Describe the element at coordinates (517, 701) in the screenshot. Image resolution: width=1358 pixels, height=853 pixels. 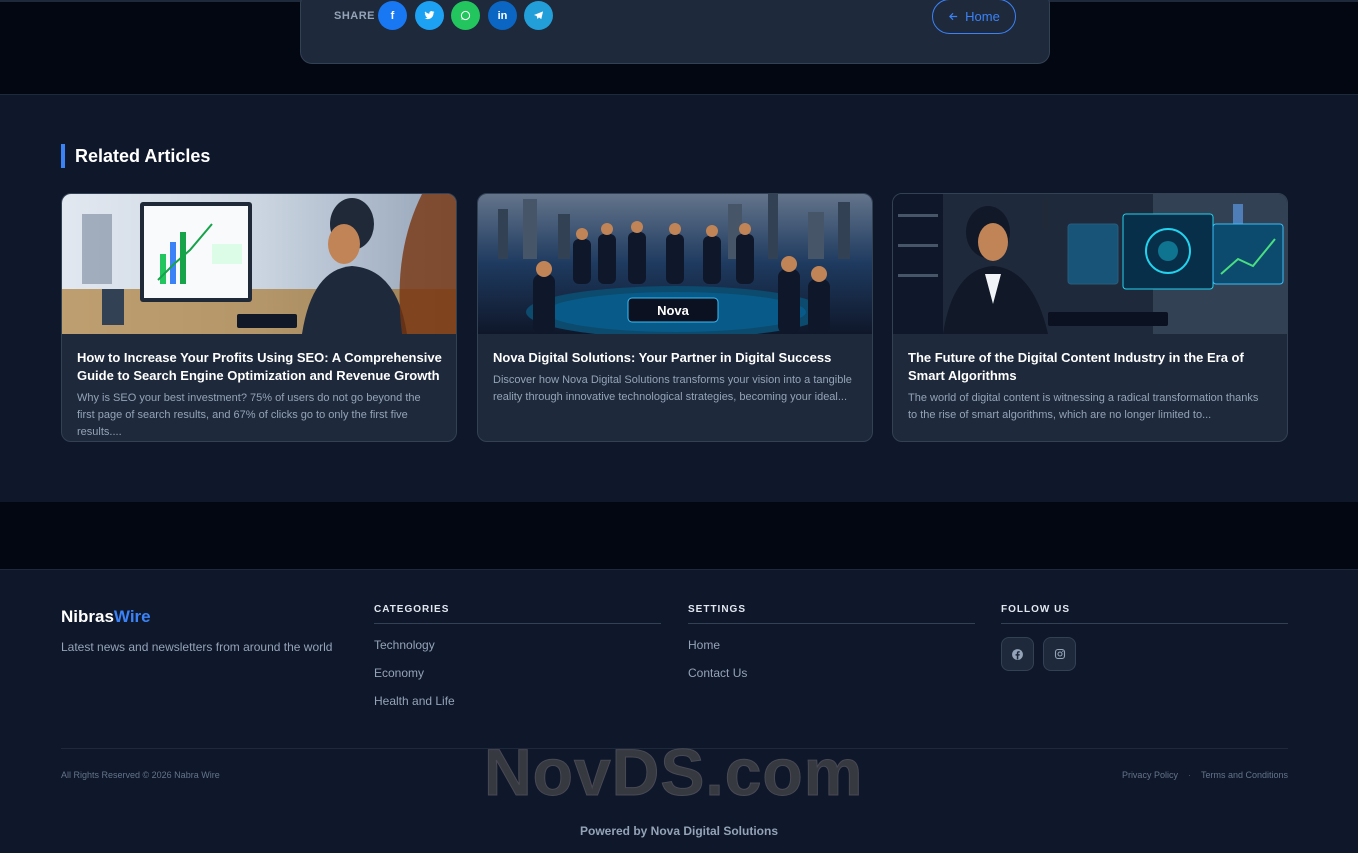
I see `footer-link-health-and-life: Health and Life` at that location.